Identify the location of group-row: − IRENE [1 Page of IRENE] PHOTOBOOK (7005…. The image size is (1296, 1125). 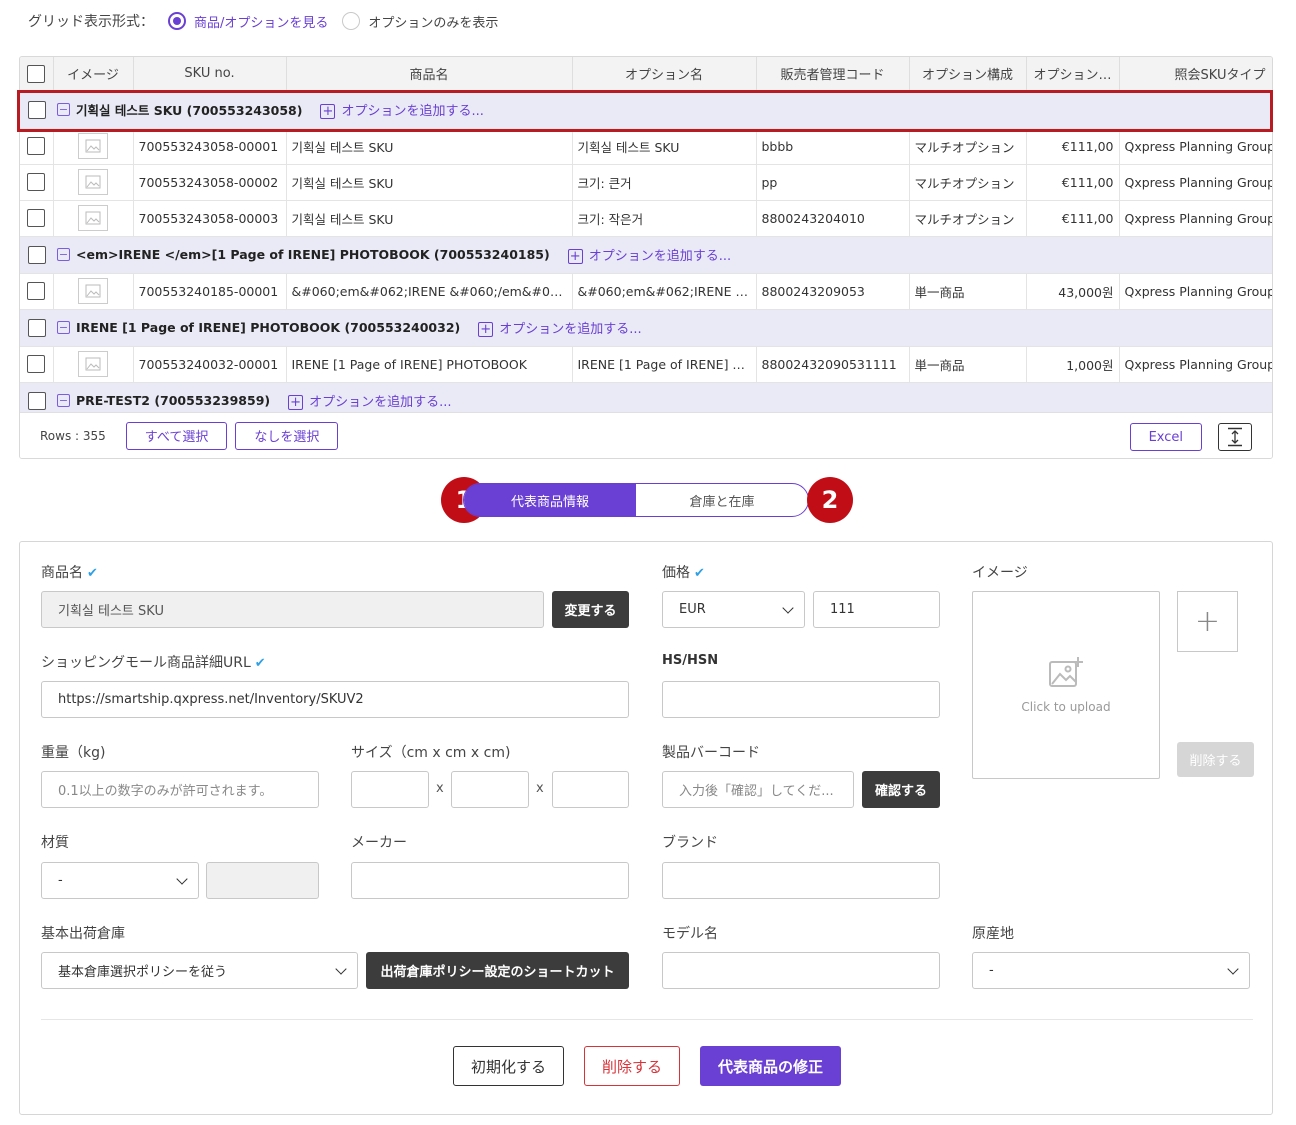
(646, 328).